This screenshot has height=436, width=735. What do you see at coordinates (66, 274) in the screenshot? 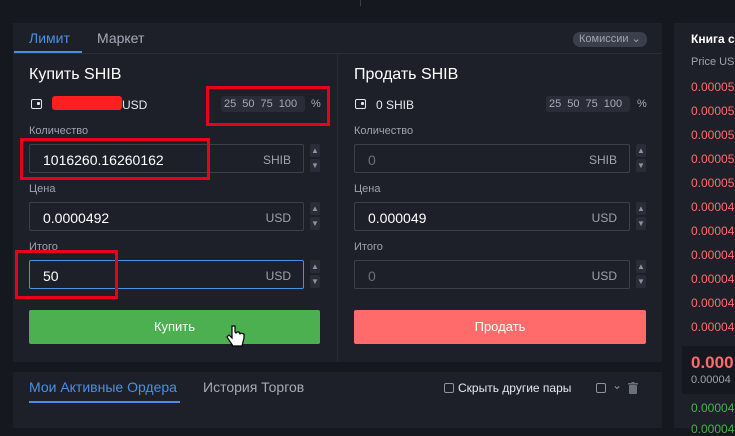
I see `highlight-total-box` at bounding box center [66, 274].